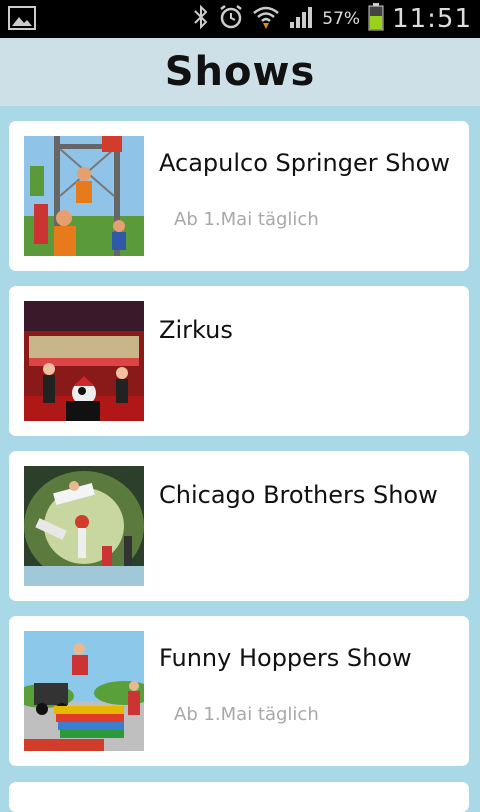 Image resolution: width=480 pixels, height=812 pixels. I want to click on next-show-card, so click(239, 797).